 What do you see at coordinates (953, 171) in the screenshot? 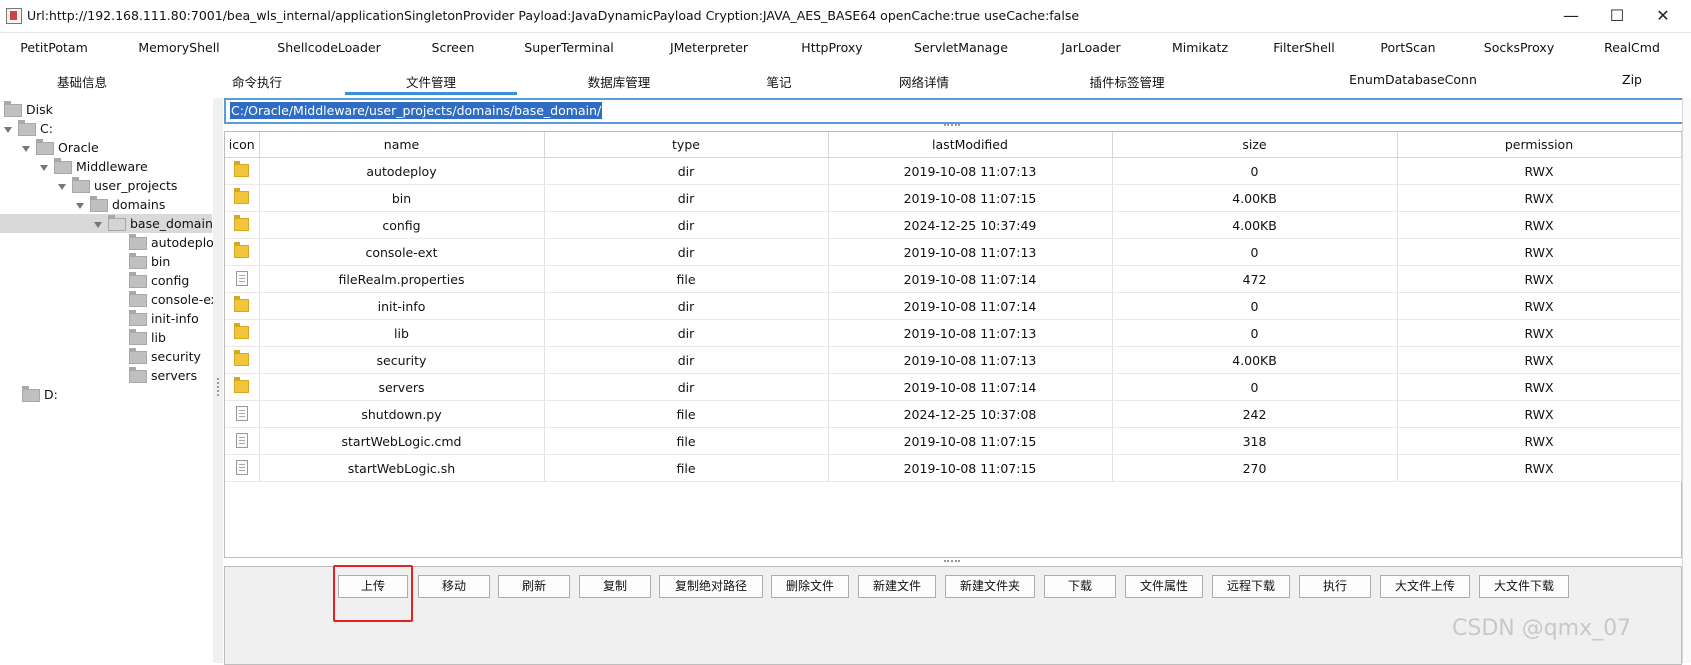
I see `table-row: autodeploy dir 2019-10-08 11:07:13 0 RWX` at bounding box center [953, 171].